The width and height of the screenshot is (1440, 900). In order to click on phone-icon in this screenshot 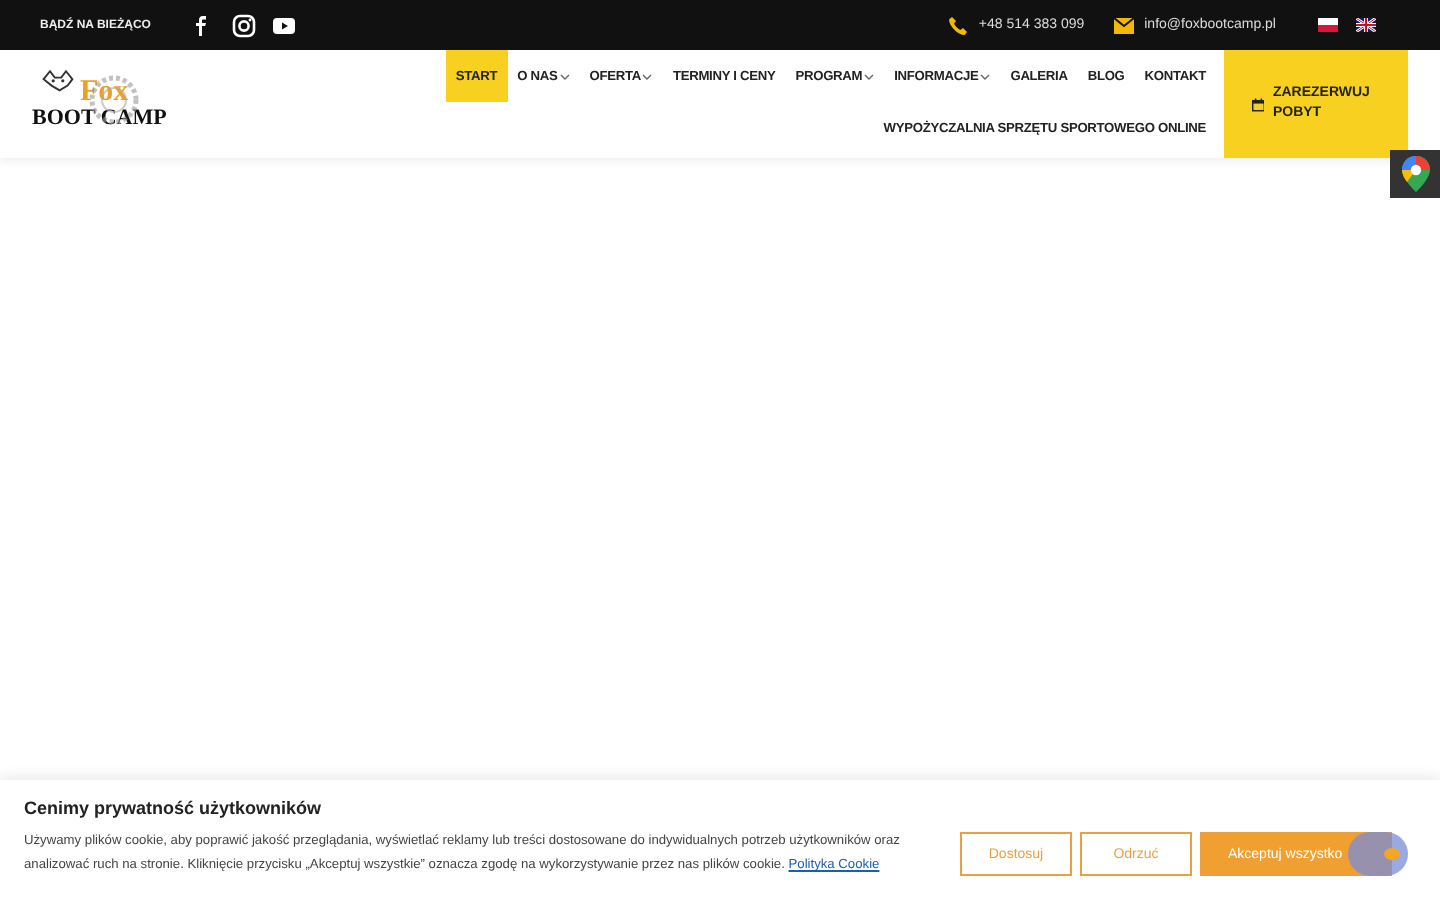, I will do `click(958, 25)`.